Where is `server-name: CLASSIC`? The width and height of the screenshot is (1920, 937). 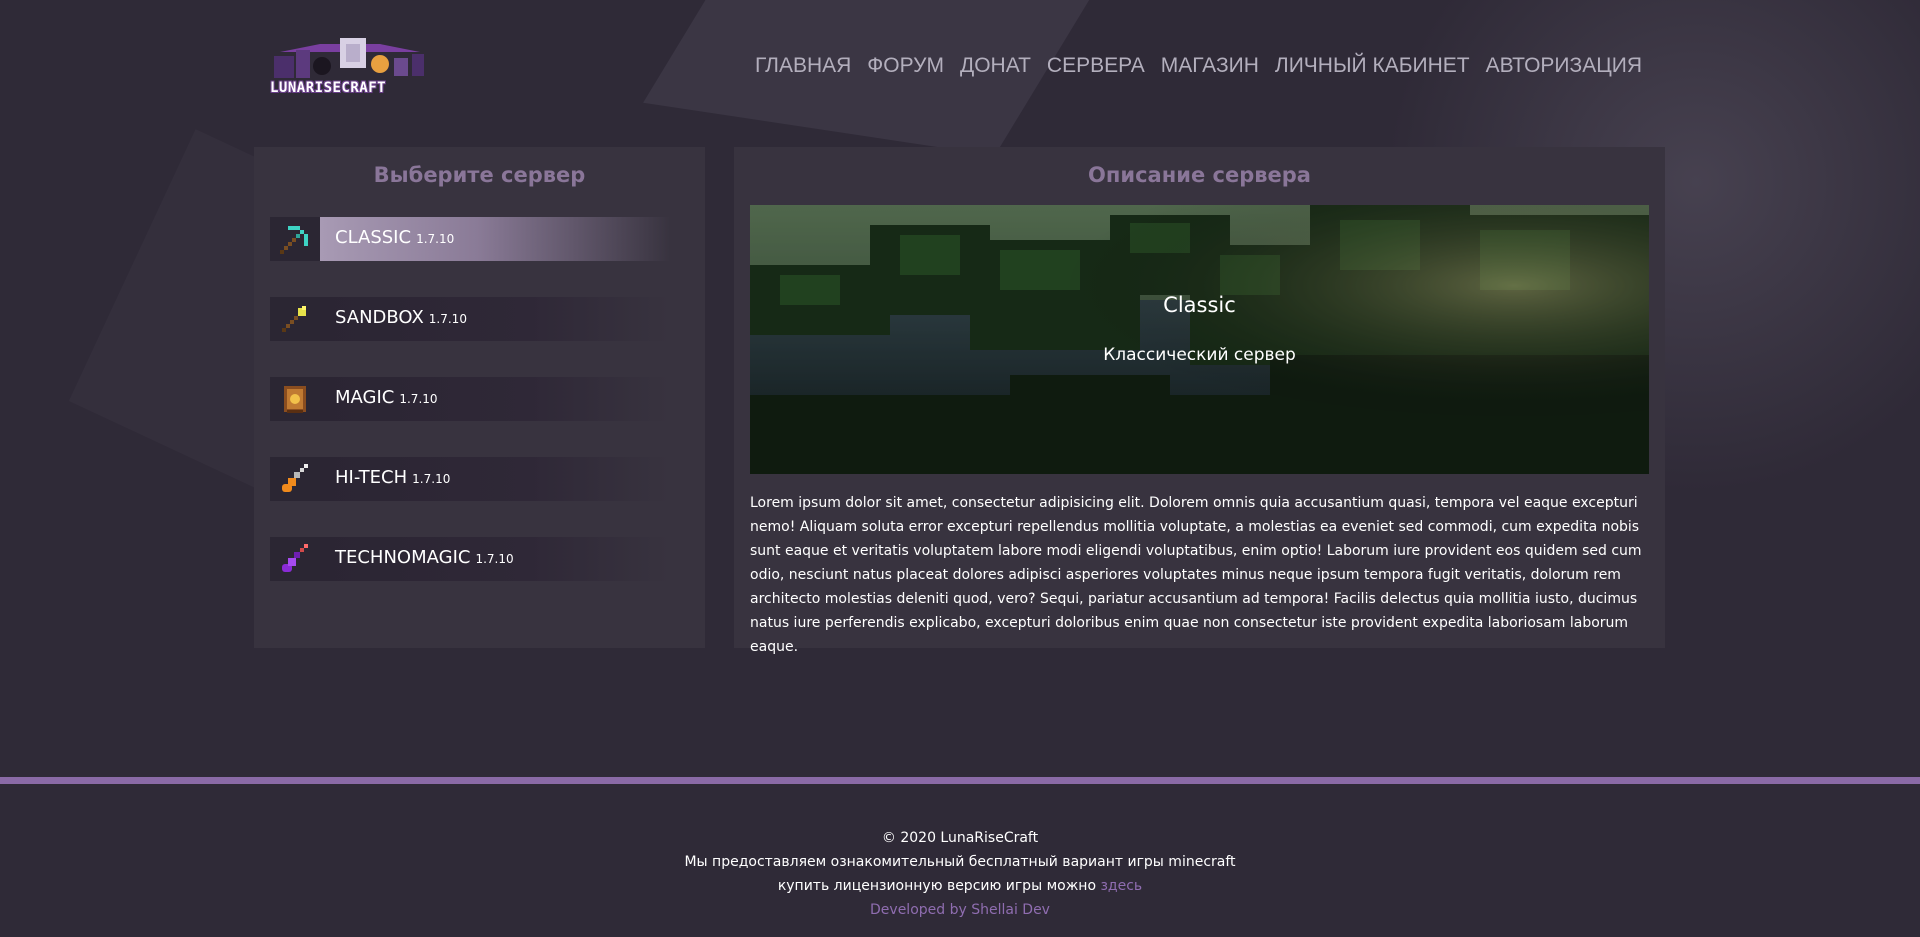
server-name: CLASSIC is located at coordinates (373, 237).